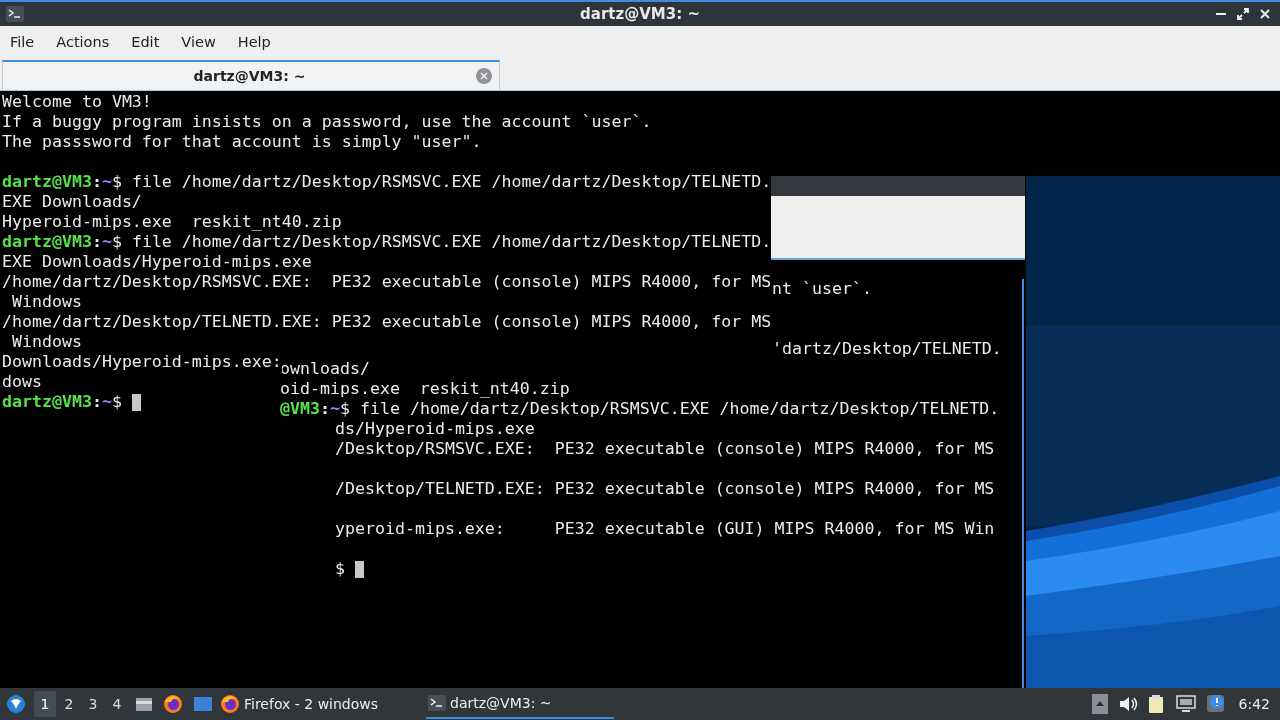 This screenshot has width=1280, height=720. Describe the element at coordinates (117, 402) in the screenshot. I see `command-text: $` at that location.